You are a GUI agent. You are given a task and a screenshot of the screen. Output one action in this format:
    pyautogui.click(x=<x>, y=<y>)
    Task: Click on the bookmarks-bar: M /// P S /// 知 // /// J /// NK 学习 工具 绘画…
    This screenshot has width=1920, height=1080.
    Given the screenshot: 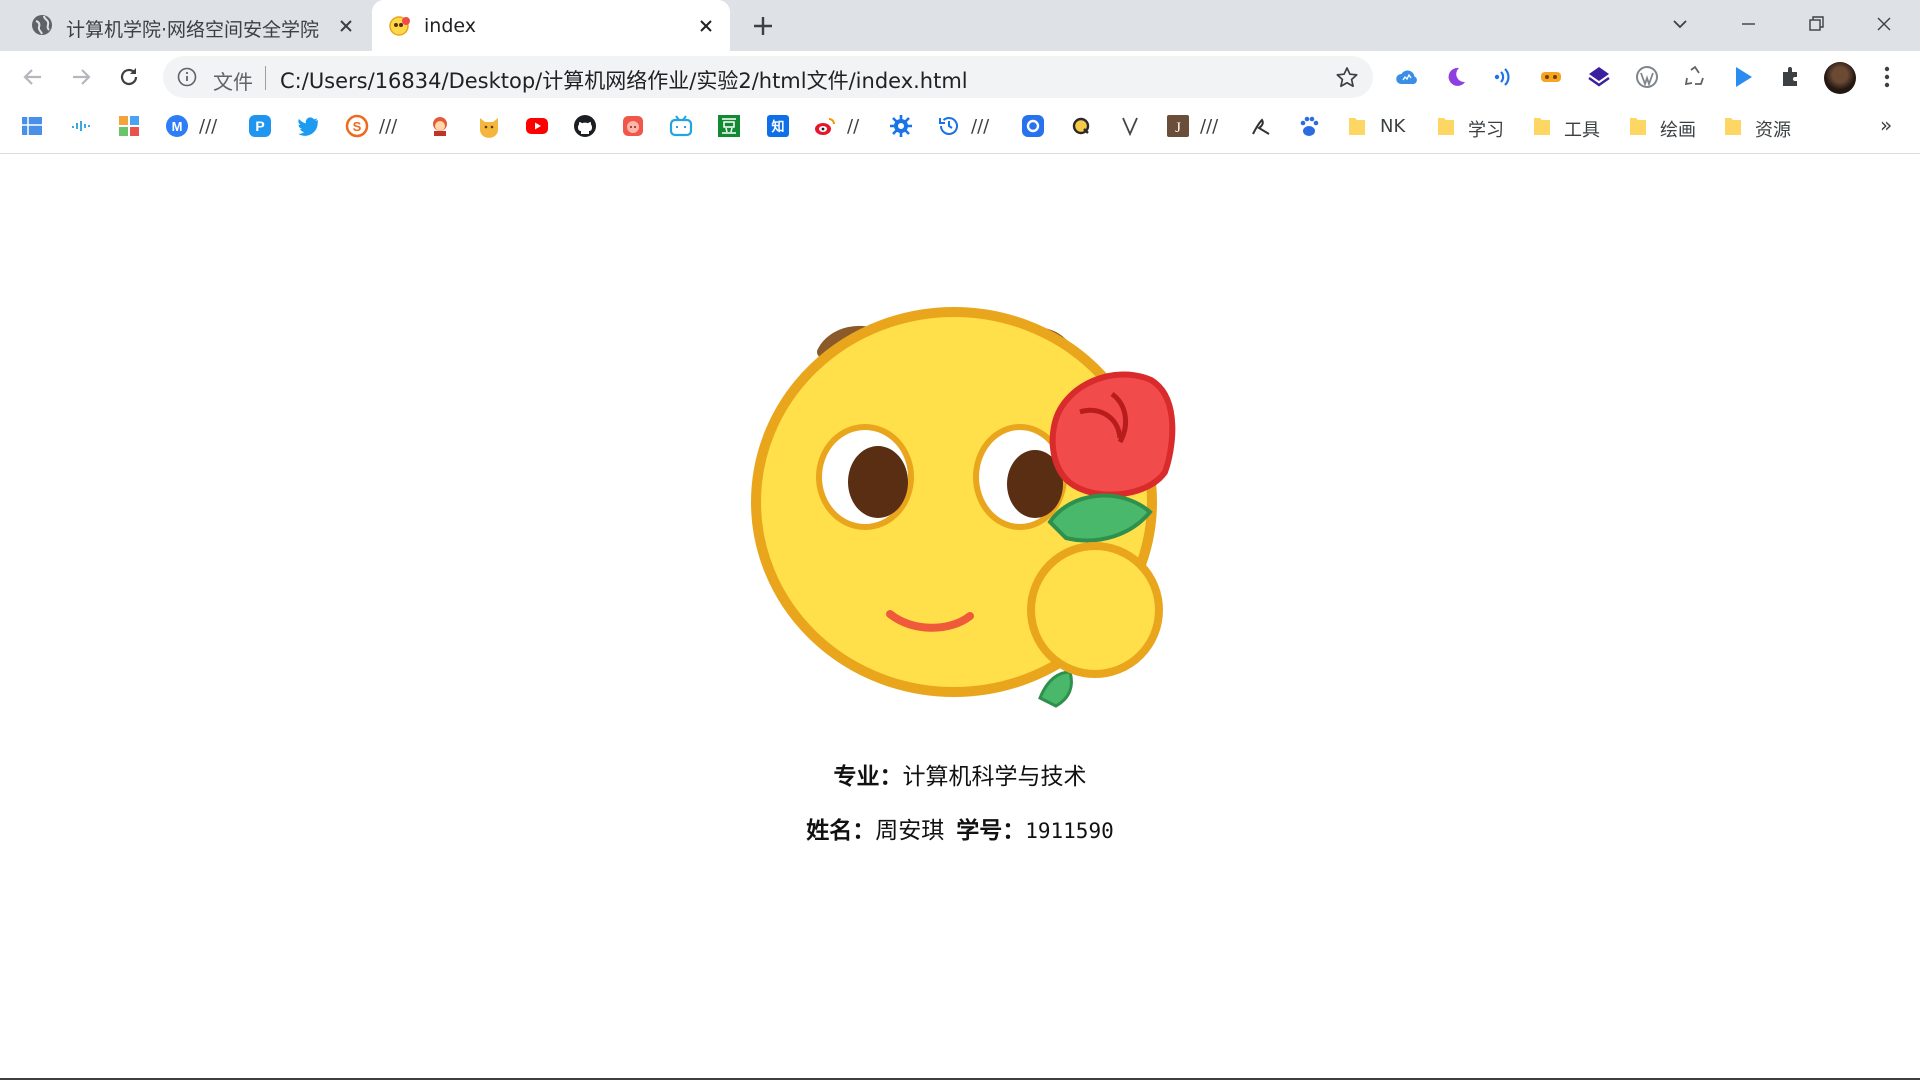 What is the action you would take?
    pyautogui.click(x=960, y=128)
    